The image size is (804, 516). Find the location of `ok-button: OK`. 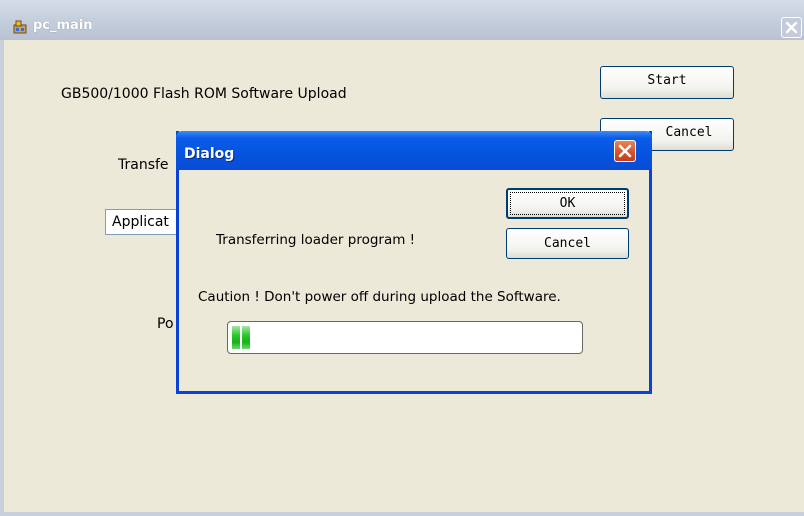

ok-button: OK is located at coordinates (567, 203).